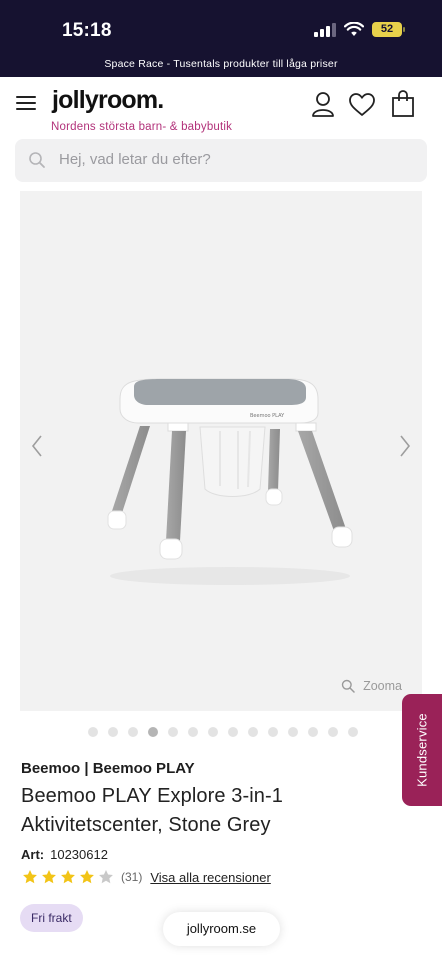  Describe the element at coordinates (382, 686) in the screenshot. I see `zoom-label: Zooma` at that location.